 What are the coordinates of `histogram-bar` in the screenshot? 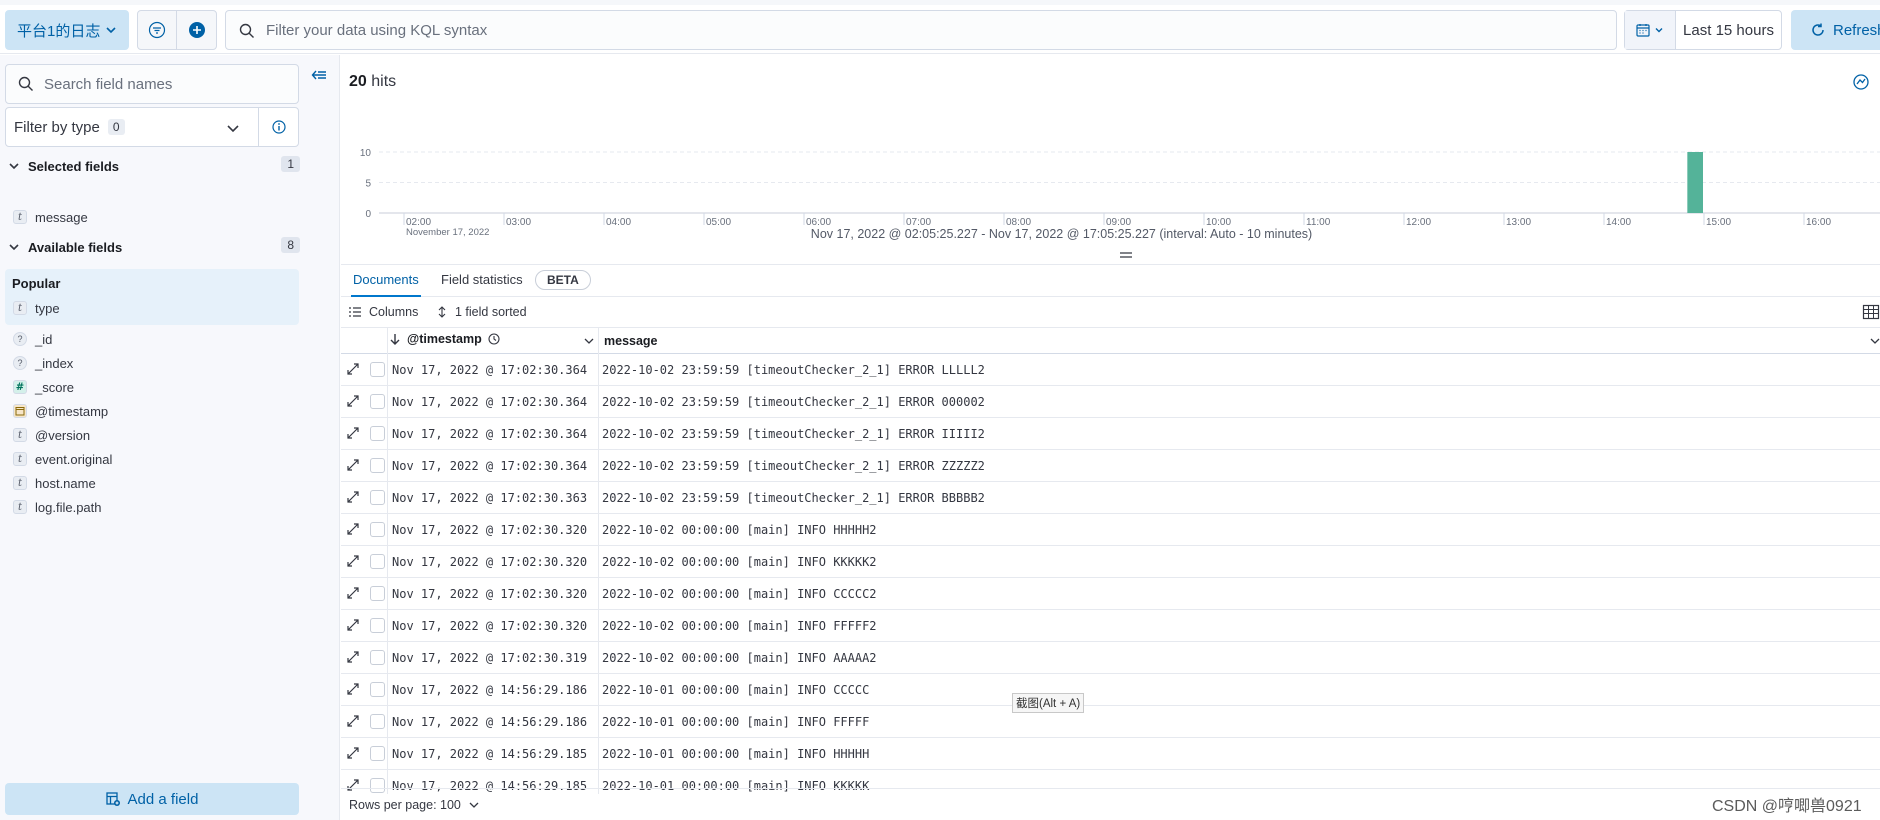 It's located at (1695, 182).